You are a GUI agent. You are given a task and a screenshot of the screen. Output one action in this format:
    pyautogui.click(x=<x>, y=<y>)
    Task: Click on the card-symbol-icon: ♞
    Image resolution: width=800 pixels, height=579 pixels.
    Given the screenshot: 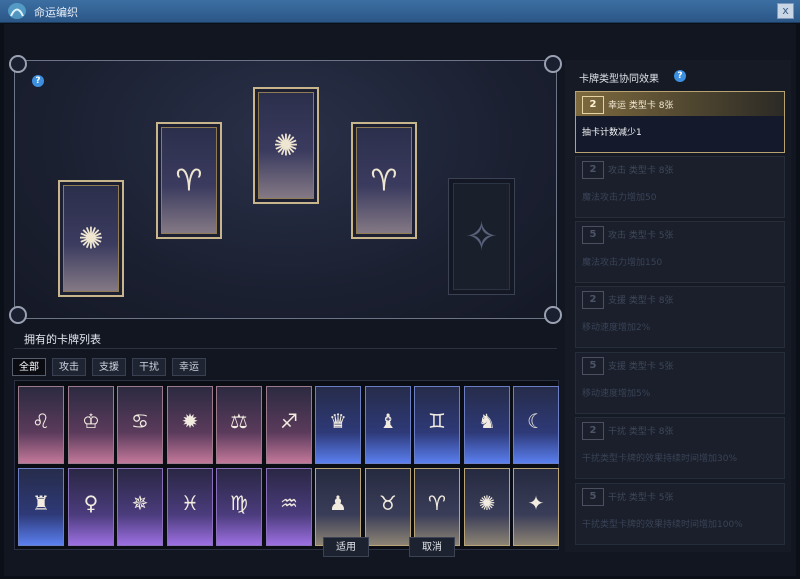 What is the action you would take?
    pyautogui.click(x=487, y=421)
    